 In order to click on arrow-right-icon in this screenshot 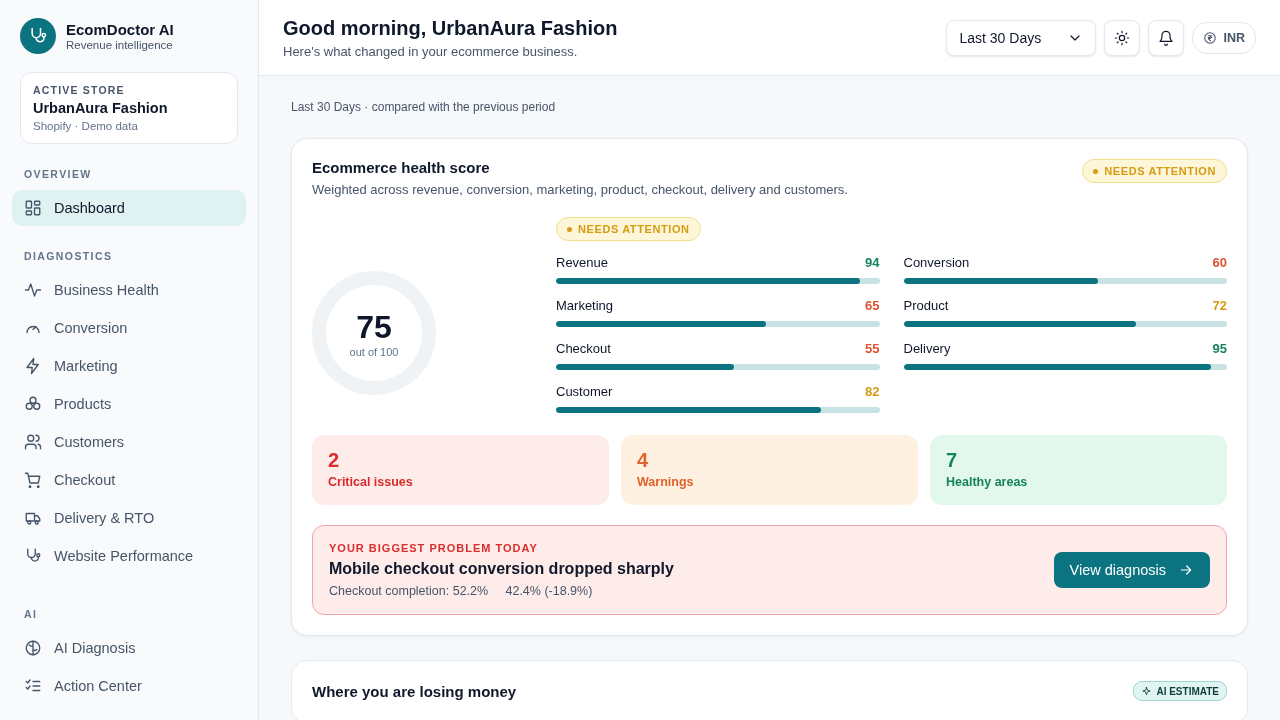, I will do `click(1186, 570)`.